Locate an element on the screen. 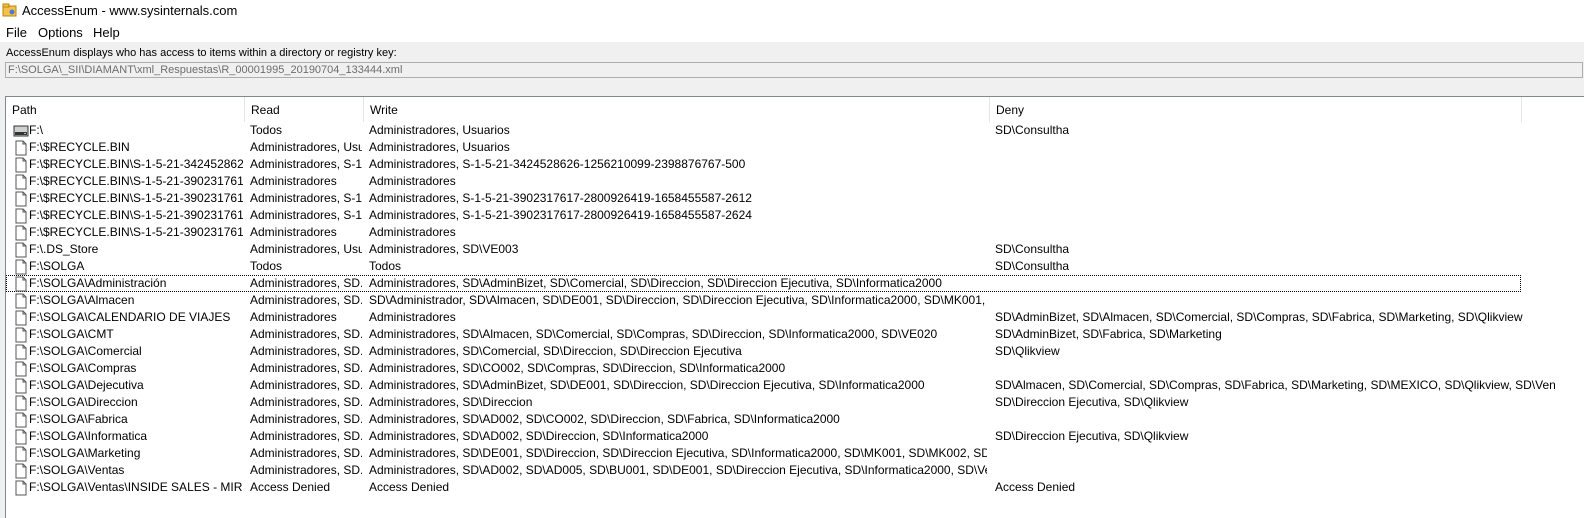 The height and width of the screenshot is (518, 1584). deny-cell: SD\AdminBizet, SD\Fabrica, SD\Marketing is located at coordinates (1108, 334).